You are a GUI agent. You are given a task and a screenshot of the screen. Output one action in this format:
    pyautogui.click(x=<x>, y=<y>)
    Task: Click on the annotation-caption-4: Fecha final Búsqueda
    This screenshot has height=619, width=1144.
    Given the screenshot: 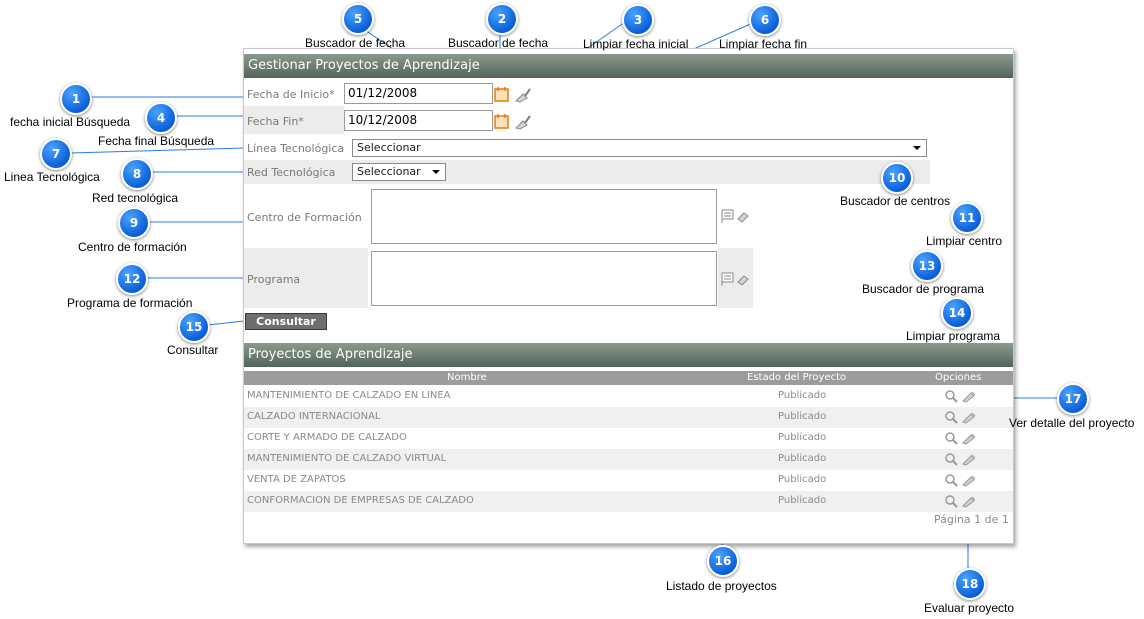 What is the action you would take?
    pyautogui.click(x=156, y=141)
    